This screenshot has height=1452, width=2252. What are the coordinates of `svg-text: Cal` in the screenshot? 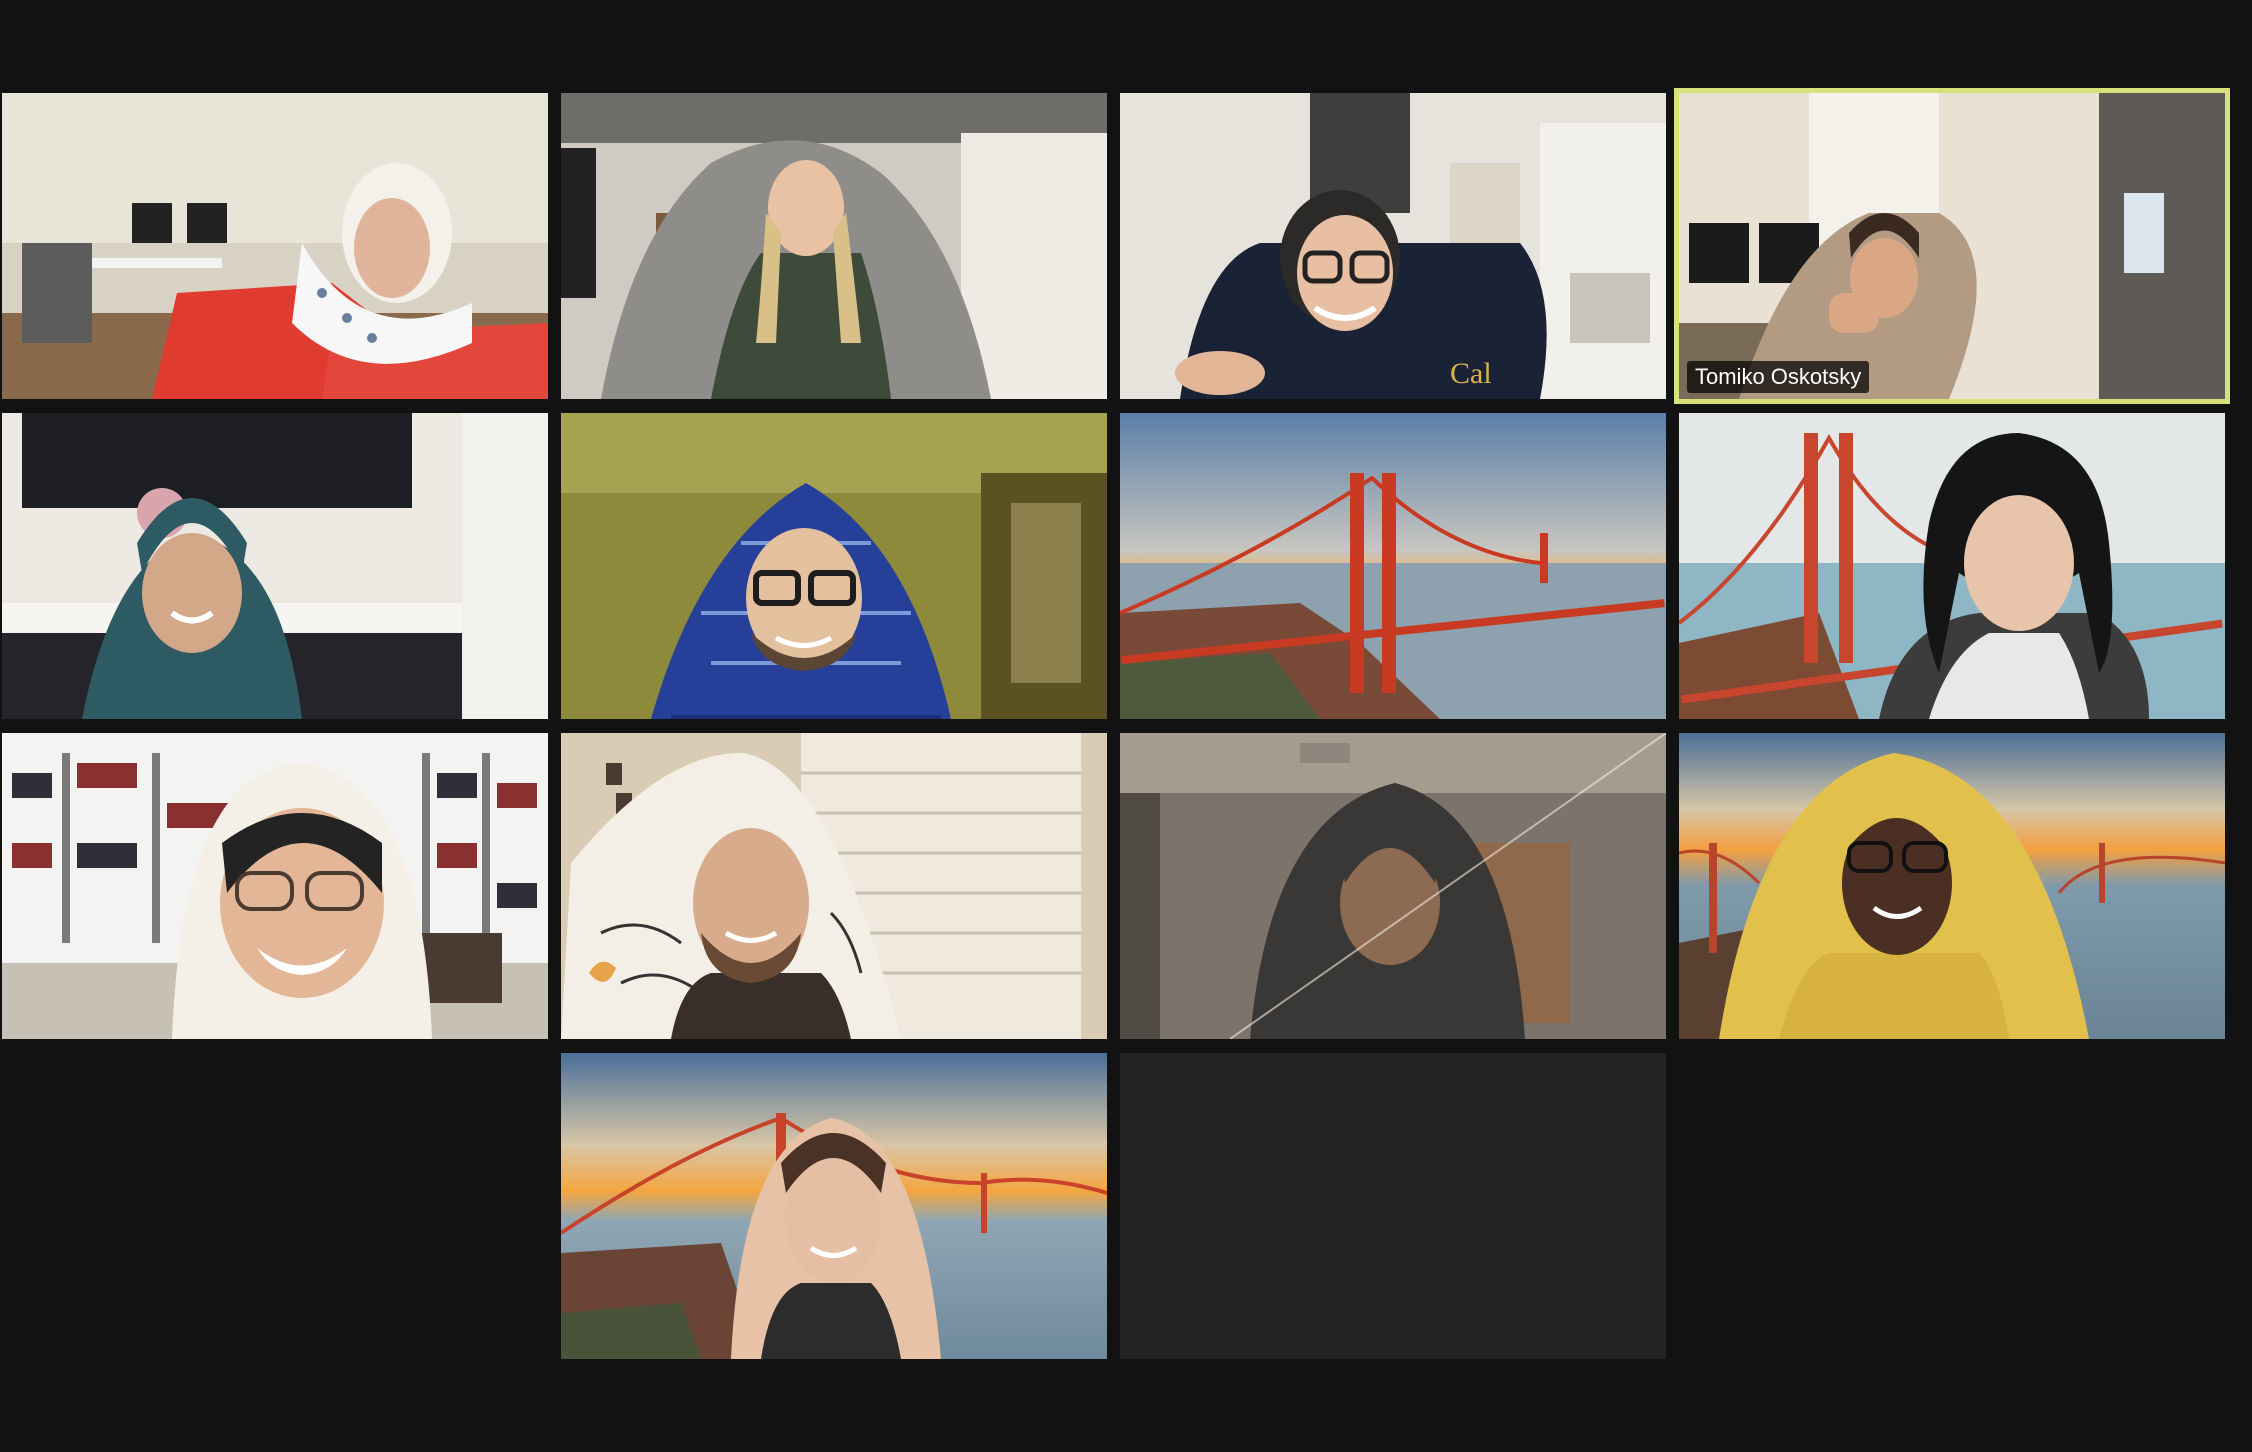 It's located at (1471, 373).